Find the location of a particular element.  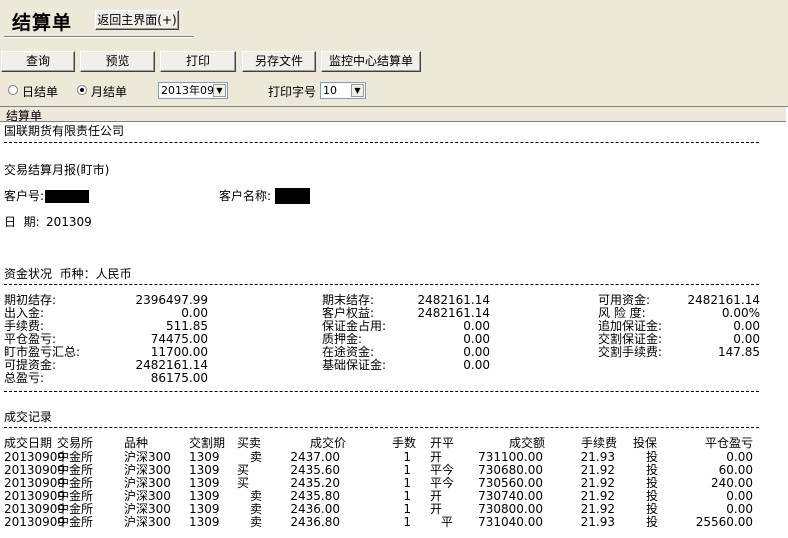

title-divider is located at coordinates (99, 37).